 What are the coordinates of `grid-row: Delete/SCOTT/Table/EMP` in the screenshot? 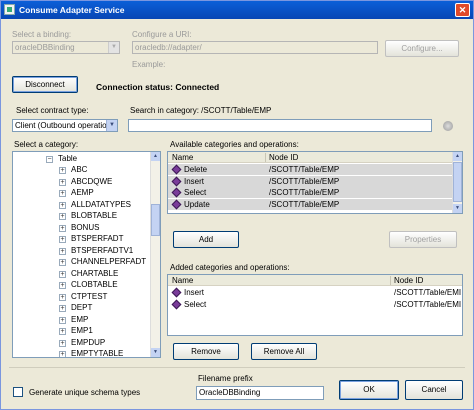 It's located at (310, 169).